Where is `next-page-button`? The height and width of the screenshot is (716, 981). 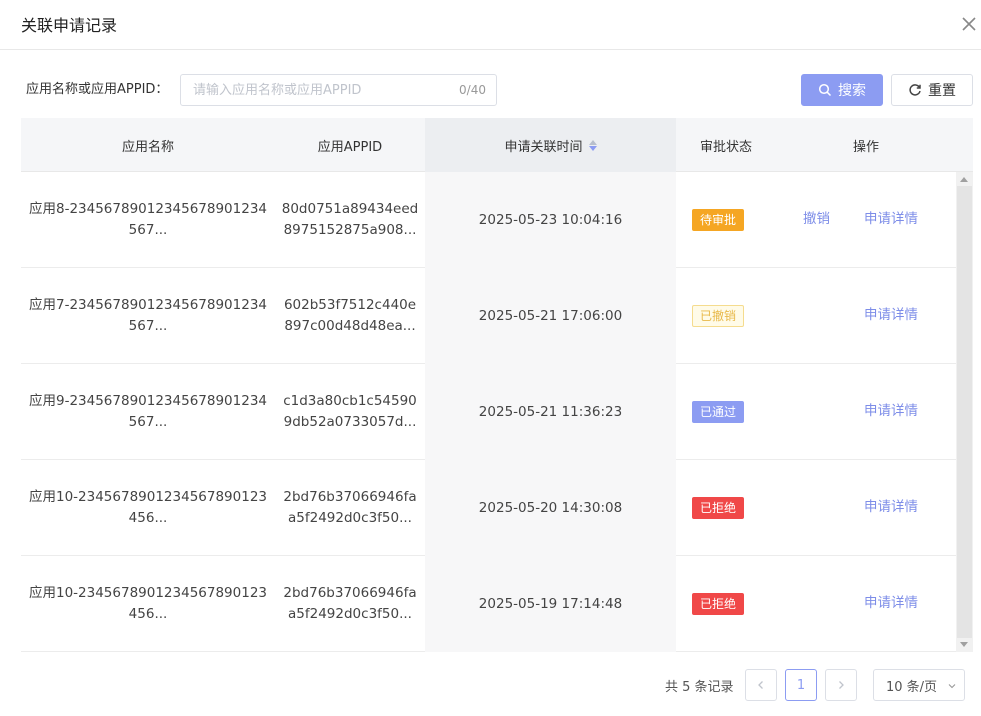 next-page-button is located at coordinates (841, 685).